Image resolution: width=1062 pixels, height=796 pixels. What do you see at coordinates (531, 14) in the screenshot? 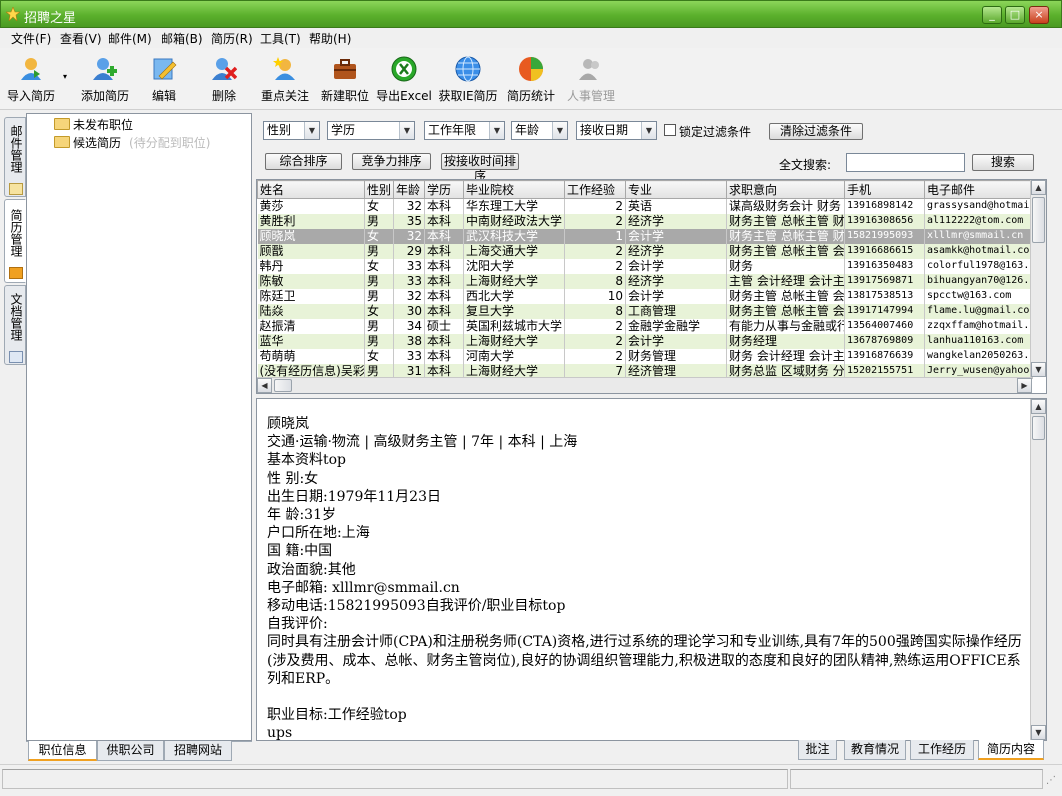
I see `title-bar: 招聘之星 _ □ ×` at bounding box center [531, 14].